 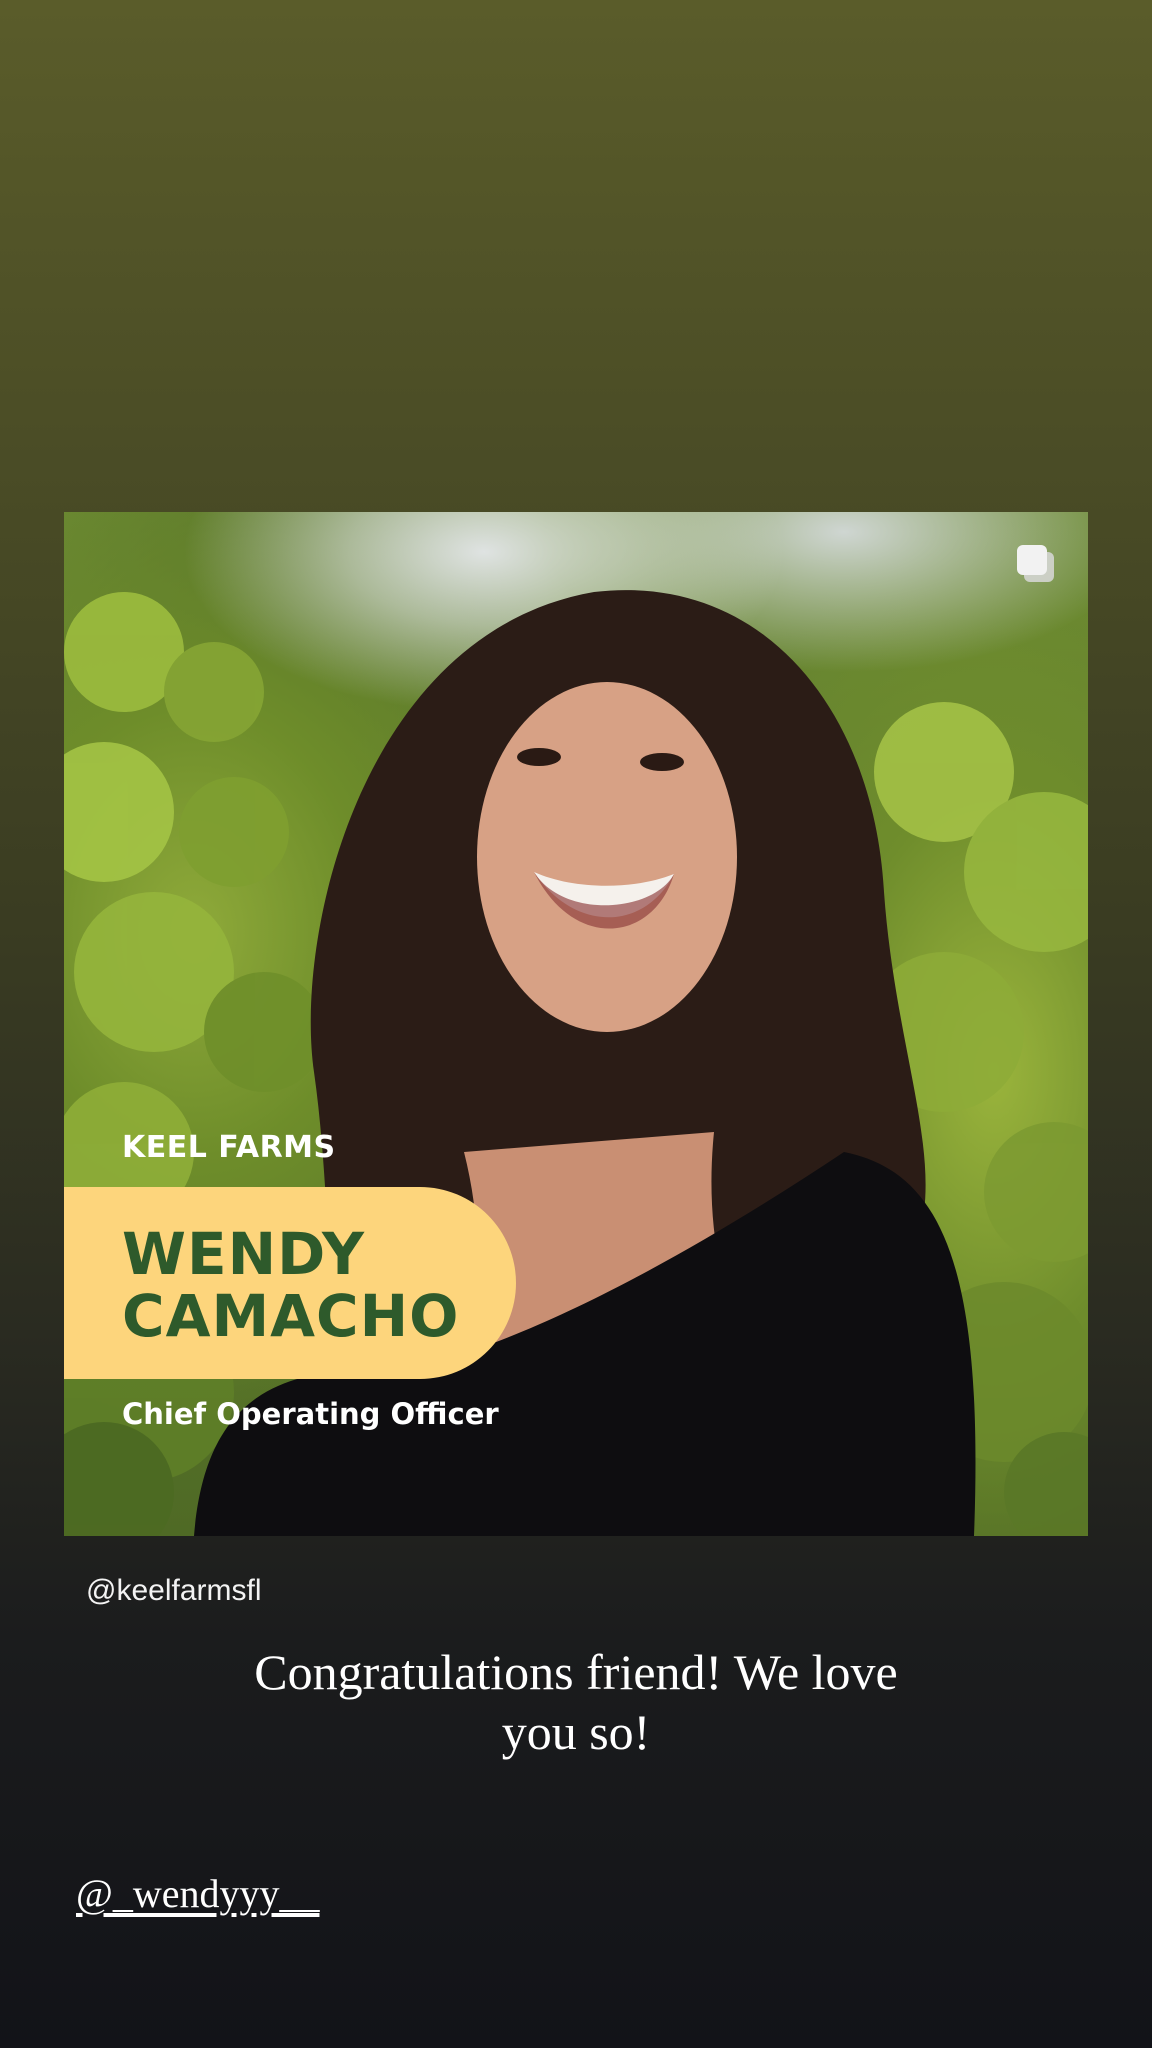 I want to click on story-caption: Congratulations friend! We love you so!, so click(x=576, y=1702).